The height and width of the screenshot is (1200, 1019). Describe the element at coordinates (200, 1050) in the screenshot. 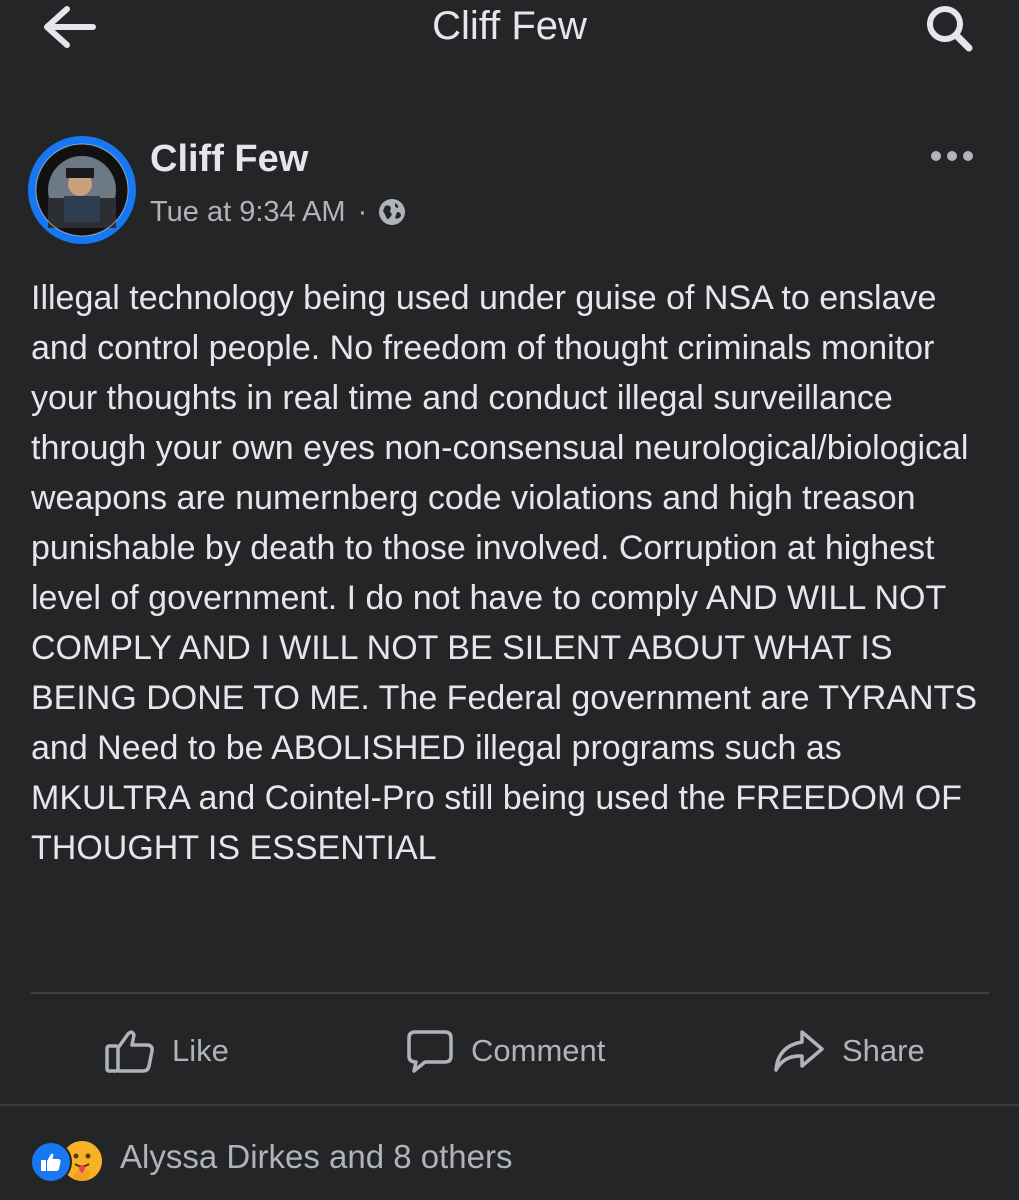

I see `like-label: Like` at that location.